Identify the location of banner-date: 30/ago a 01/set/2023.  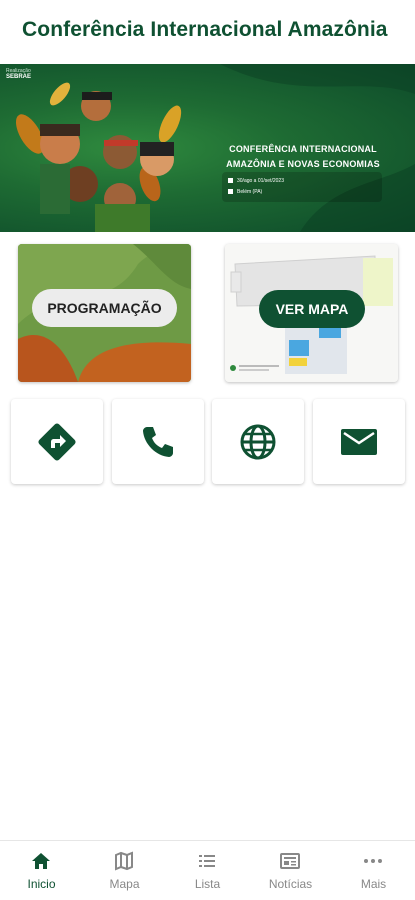
(302, 181).